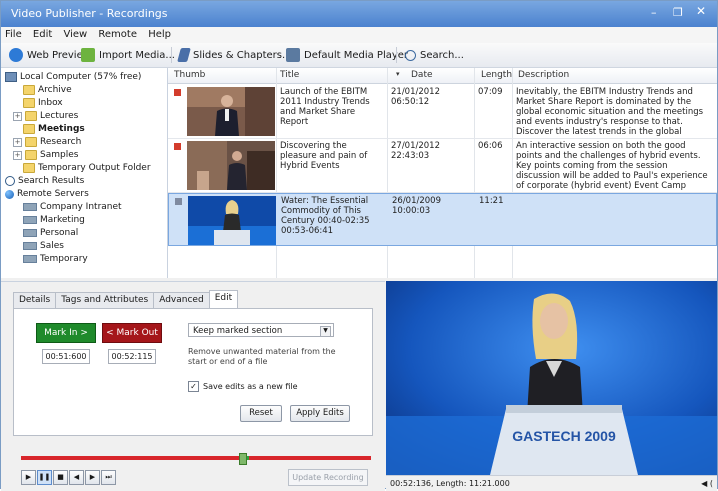 The height and width of the screenshot is (491, 718). I want to click on tree-local-computer: Local Computer (57% free), so click(73, 77).